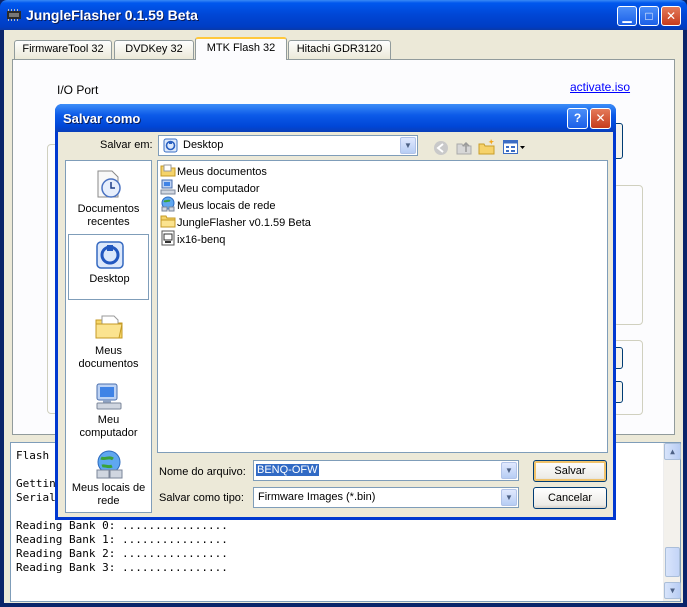  I want to click on list-item: JungleFlasher v0.1.59 Beta, so click(235, 221).